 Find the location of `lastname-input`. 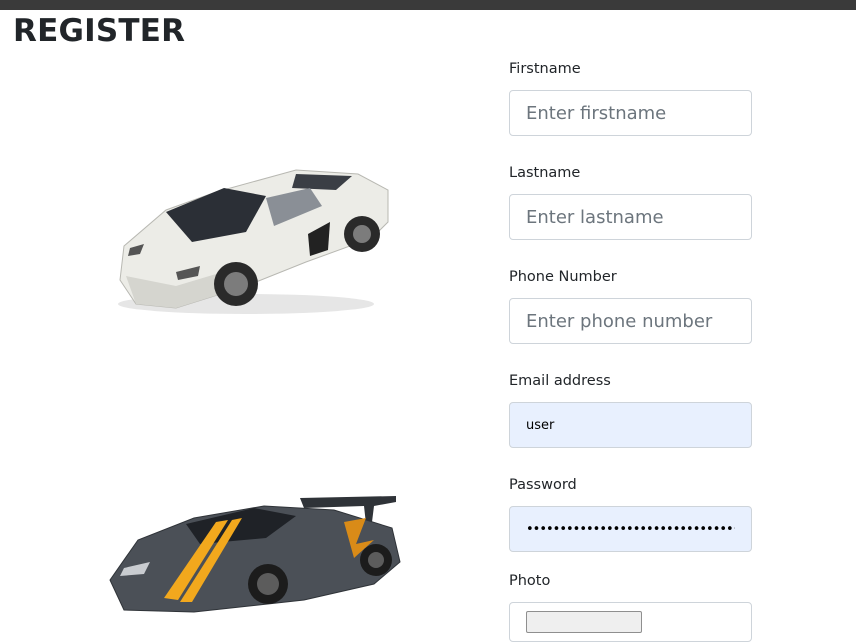

lastname-input is located at coordinates (630, 217).